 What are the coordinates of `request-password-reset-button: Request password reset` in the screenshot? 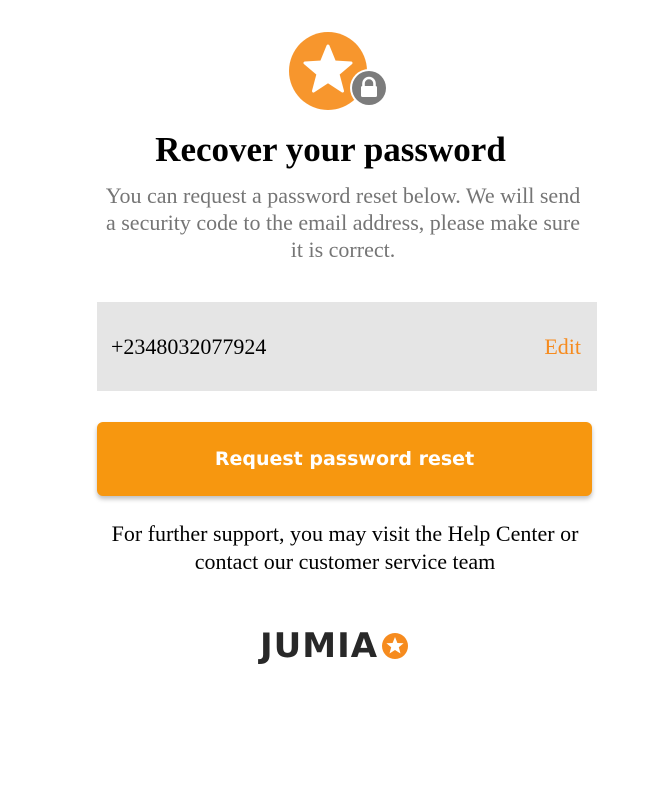 It's located at (344, 459).